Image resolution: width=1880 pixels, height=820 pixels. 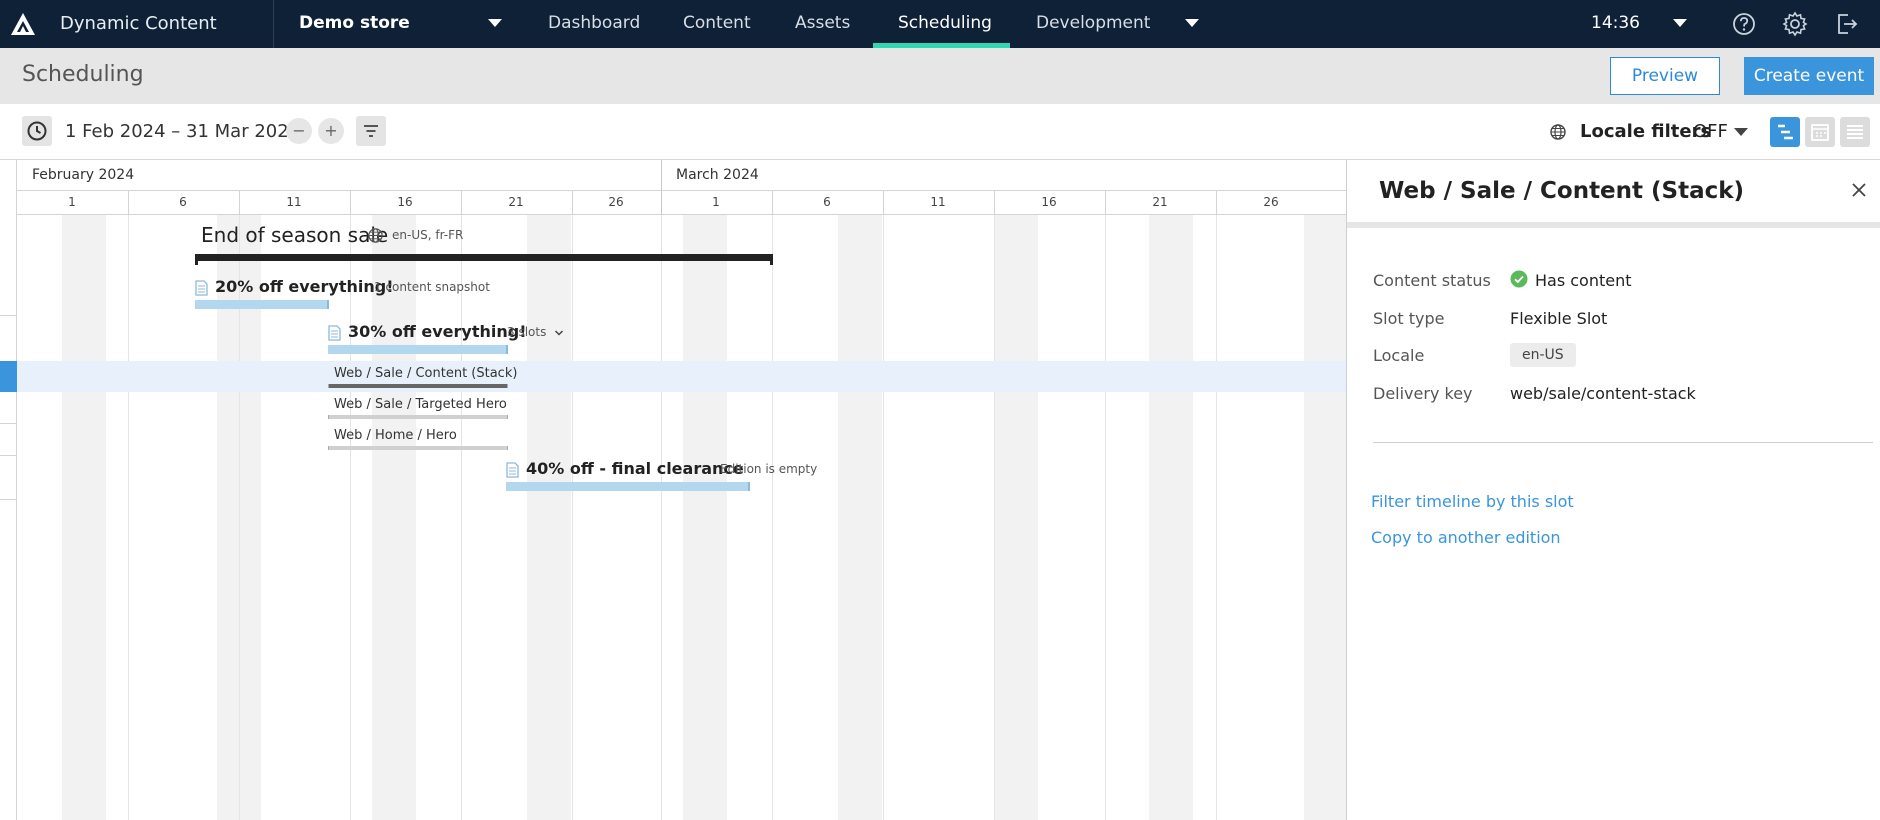 I want to click on time-display: 14:36, so click(x=1615, y=23).